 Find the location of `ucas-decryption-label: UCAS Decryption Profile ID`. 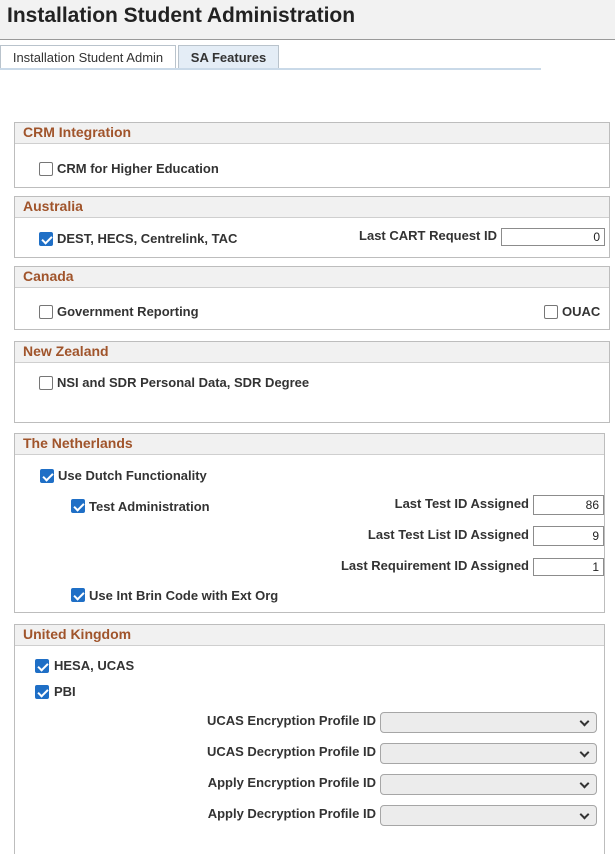

ucas-decryption-label: UCAS Decryption Profile ID is located at coordinates (291, 751).